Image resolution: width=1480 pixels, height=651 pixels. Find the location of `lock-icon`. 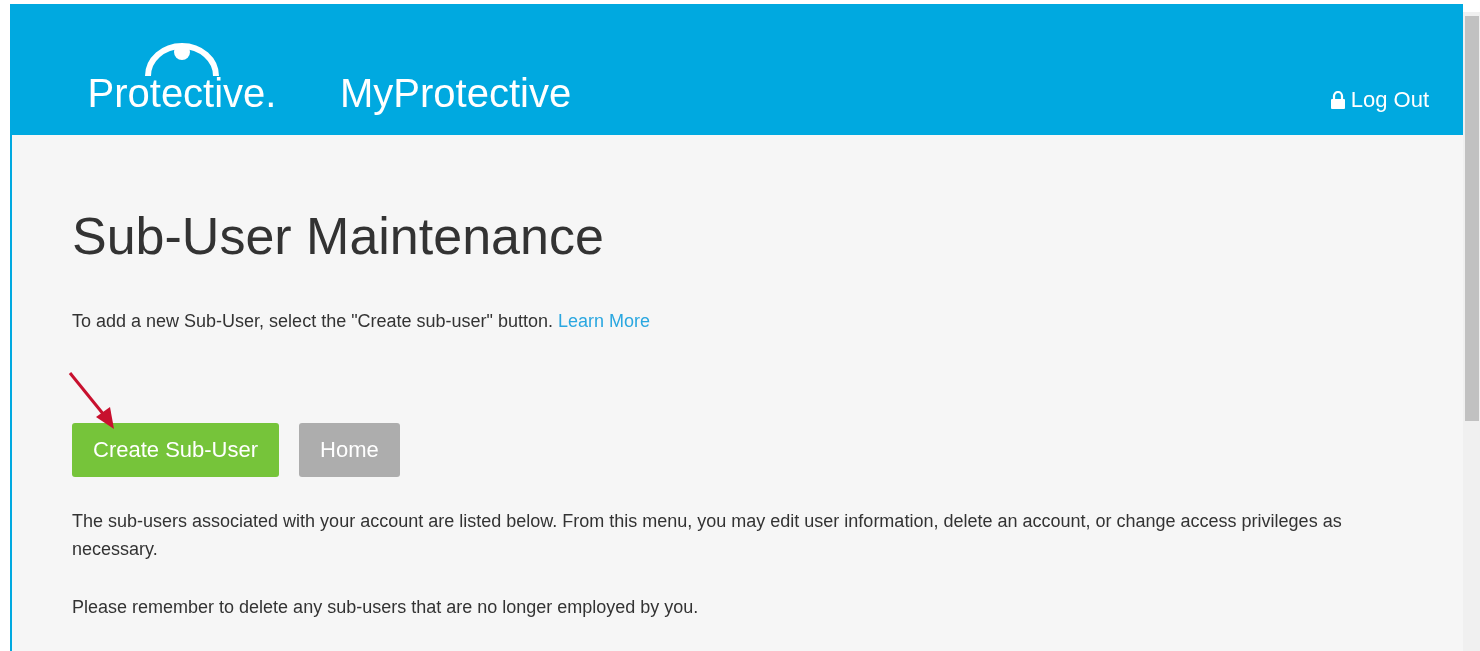

lock-icon is located at coordinates (1337, 99).